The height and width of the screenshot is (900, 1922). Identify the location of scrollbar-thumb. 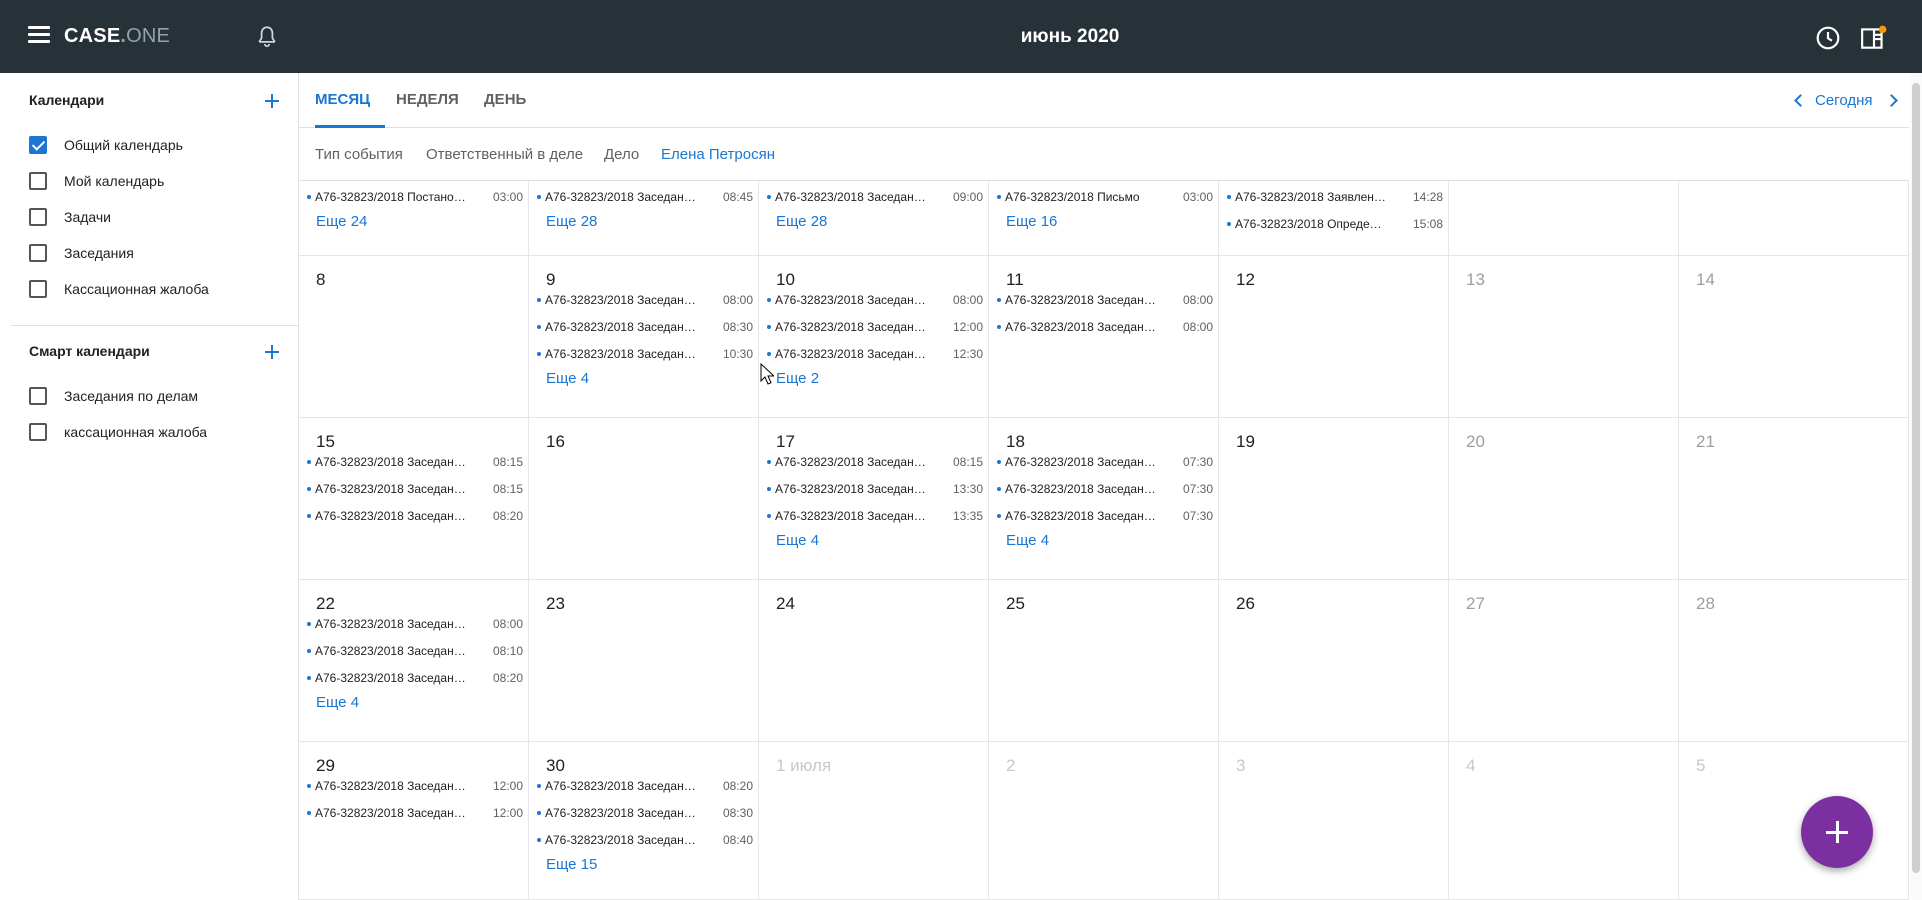
(1916, 478).